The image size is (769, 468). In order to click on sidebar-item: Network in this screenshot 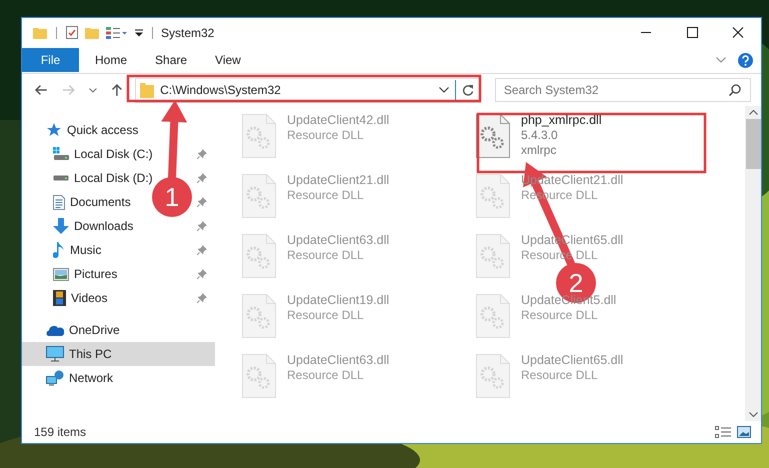, I will do `click(80, 378)`.